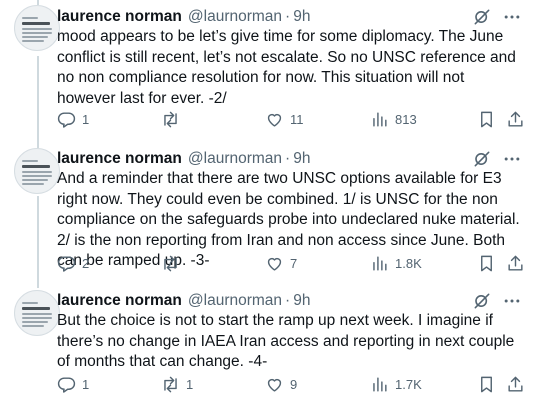 The image size is (536, 405). I want to click on reply-count: 2, so click(86, 263).